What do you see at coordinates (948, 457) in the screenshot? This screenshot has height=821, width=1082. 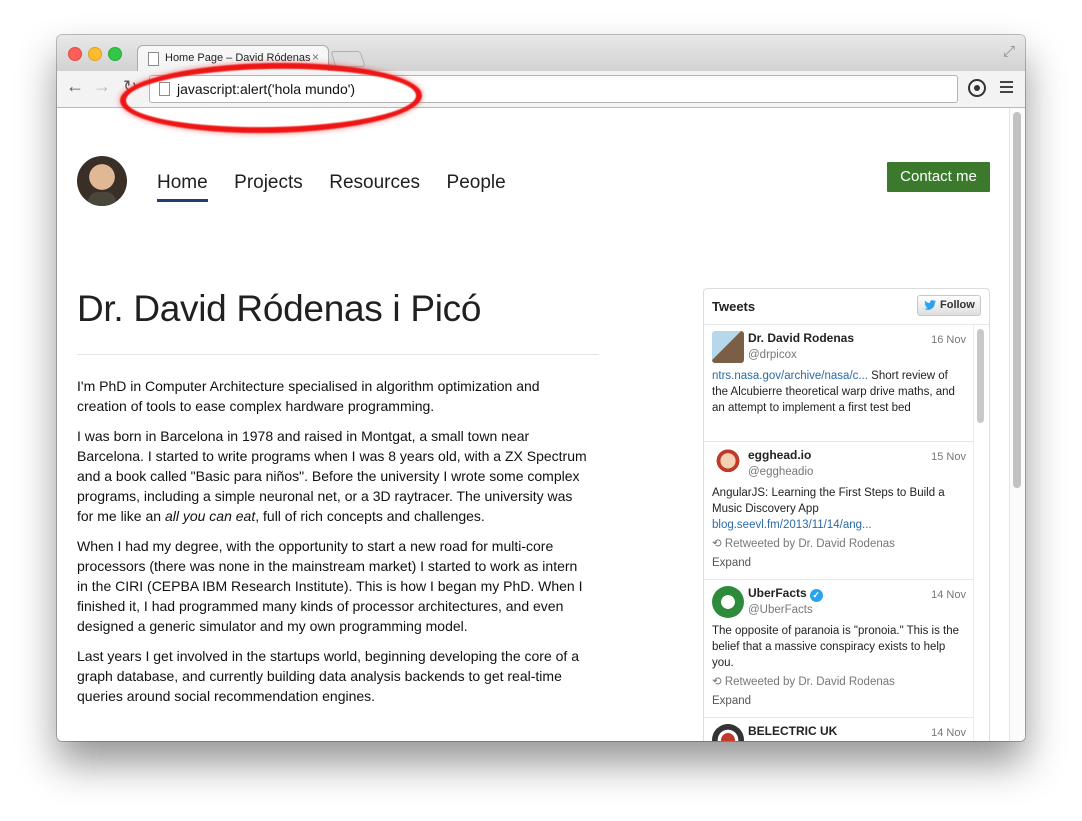 I see `tweet-date: 15 Nov` at bounding box center [948, 457].